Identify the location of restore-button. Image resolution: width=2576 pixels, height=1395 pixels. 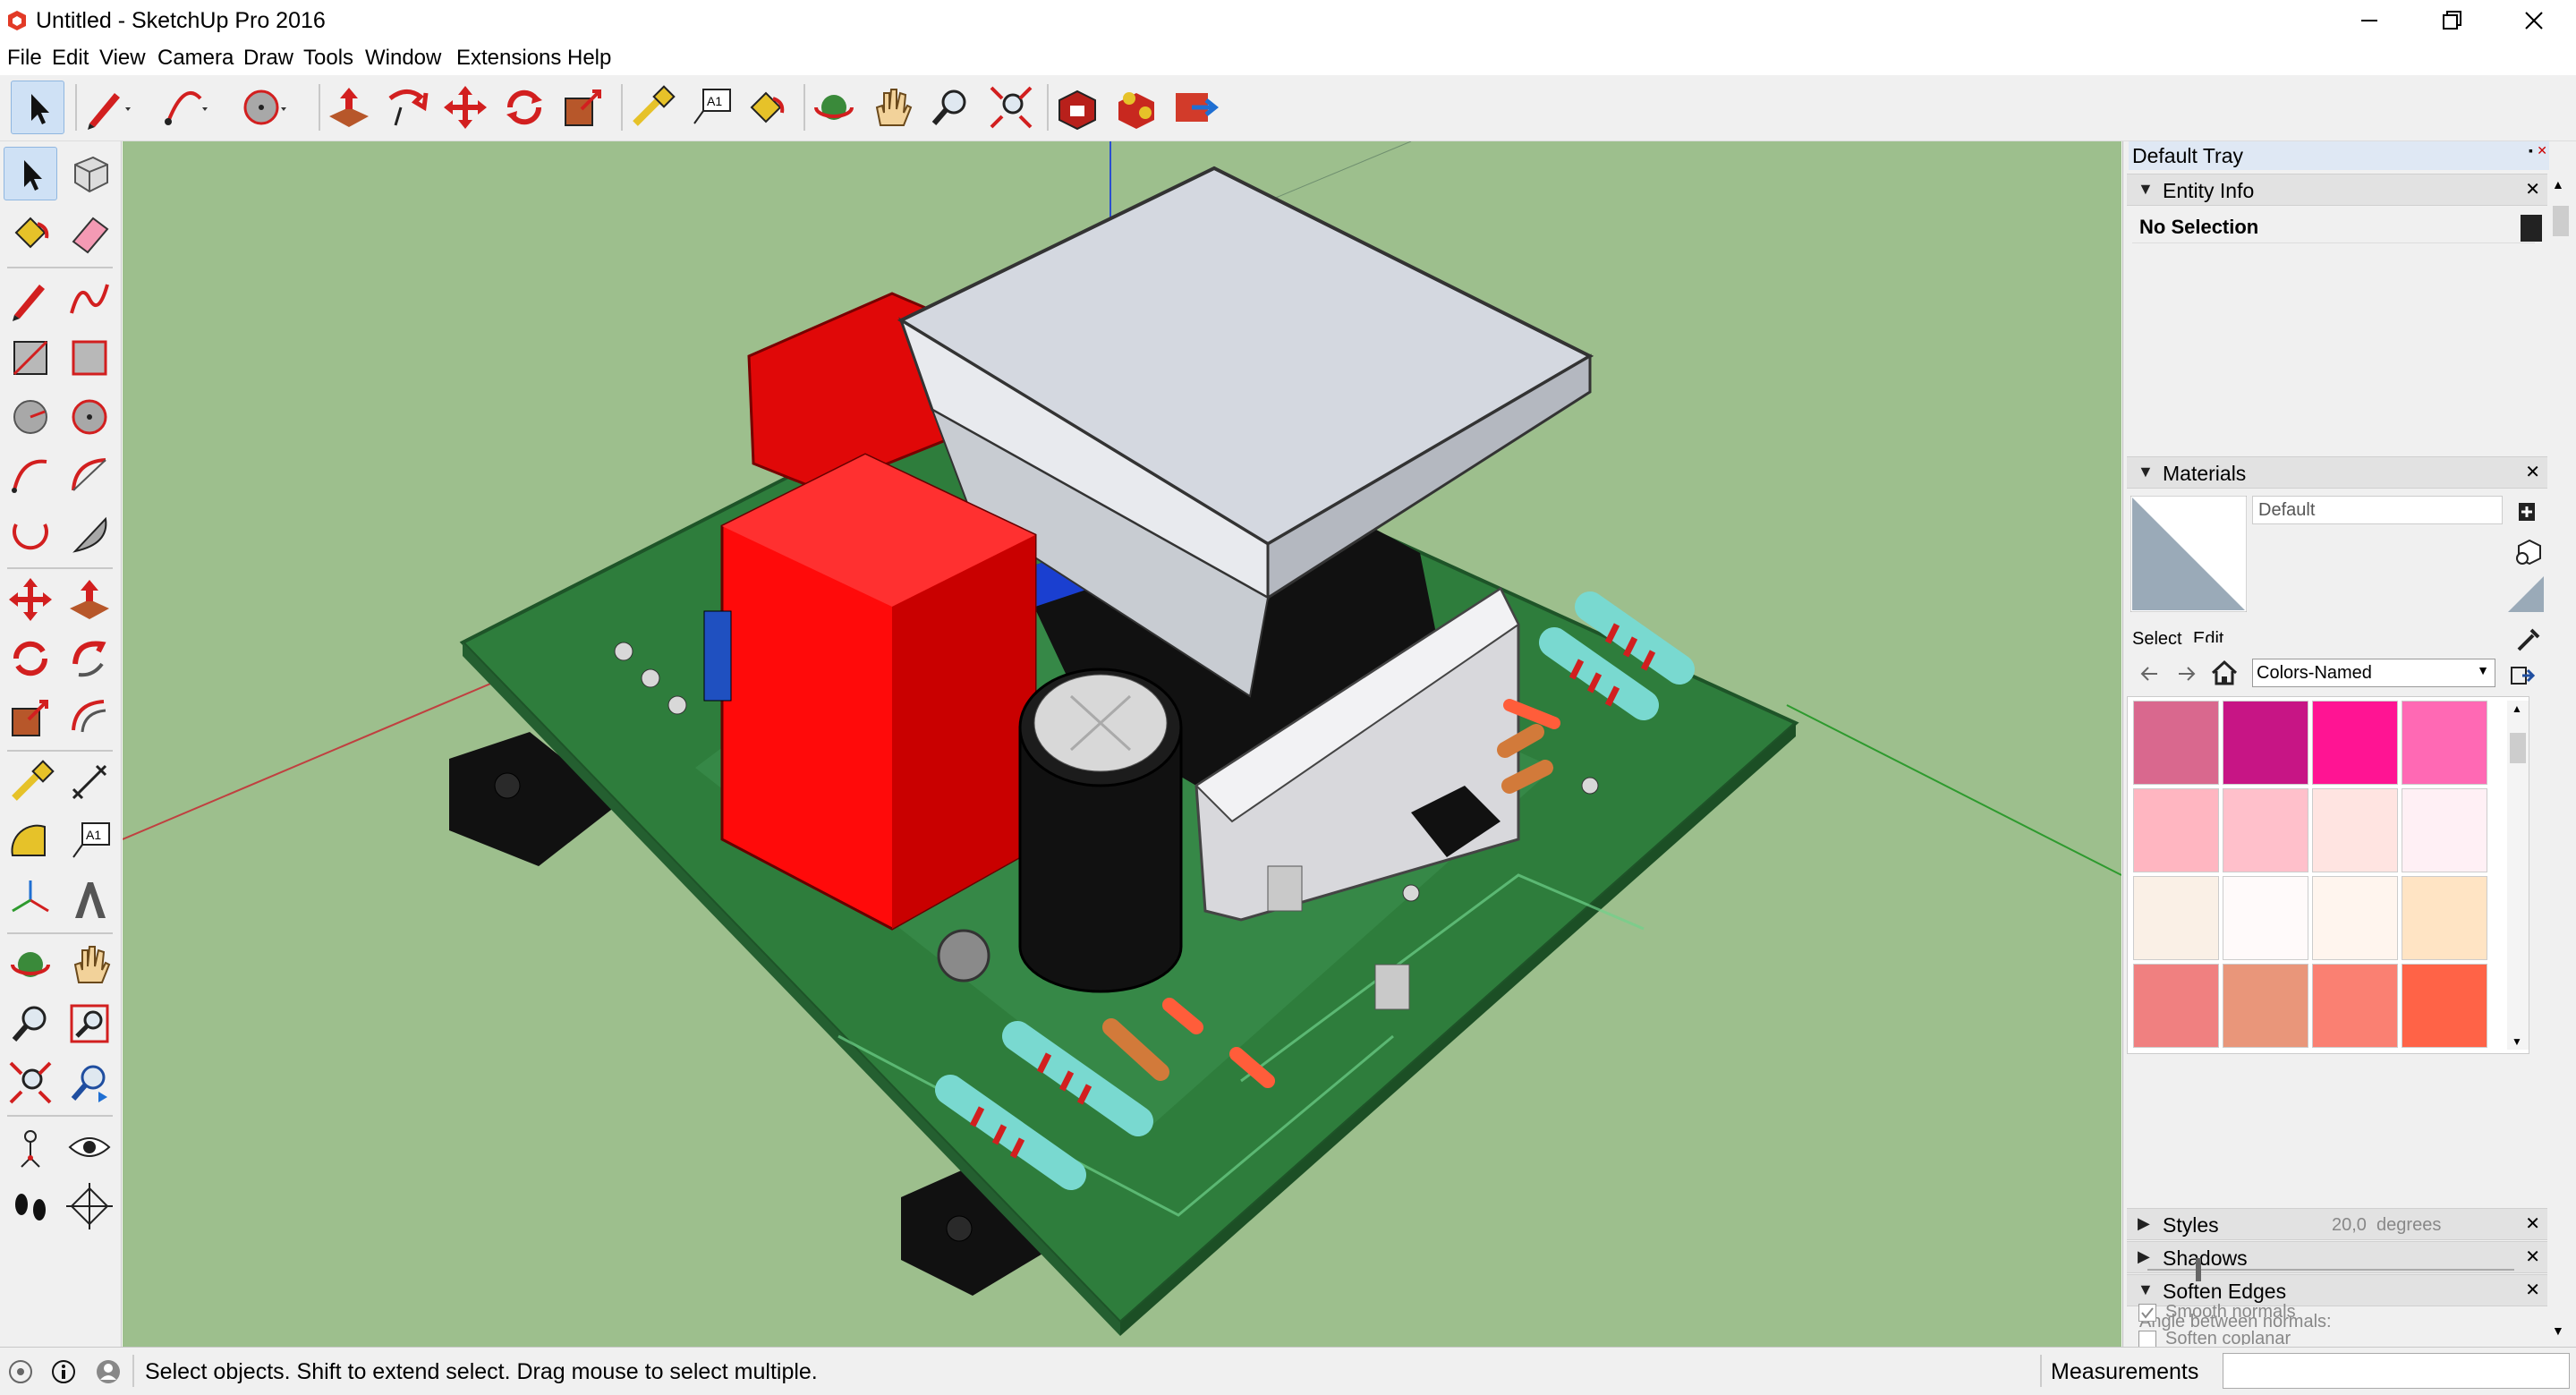
(2451, 20).